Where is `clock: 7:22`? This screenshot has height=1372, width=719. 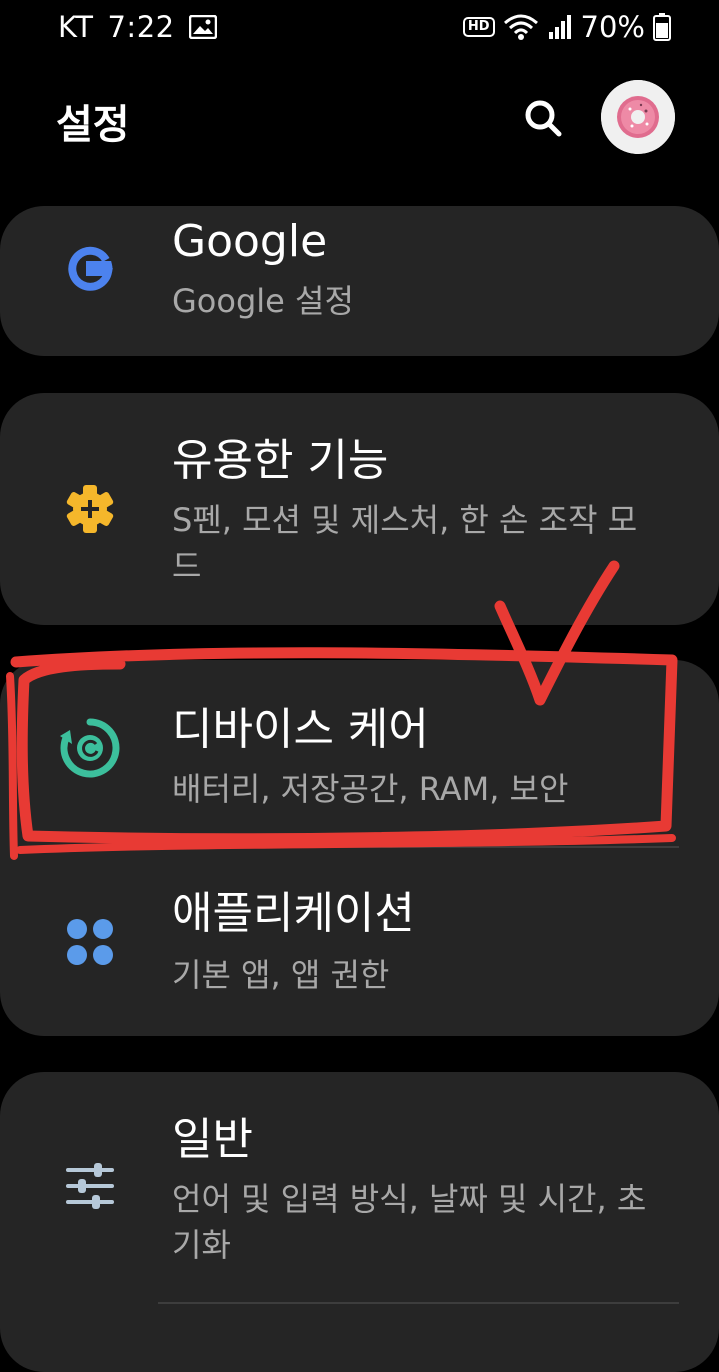 clock: 7:22 is located at coordinates (141, 27).